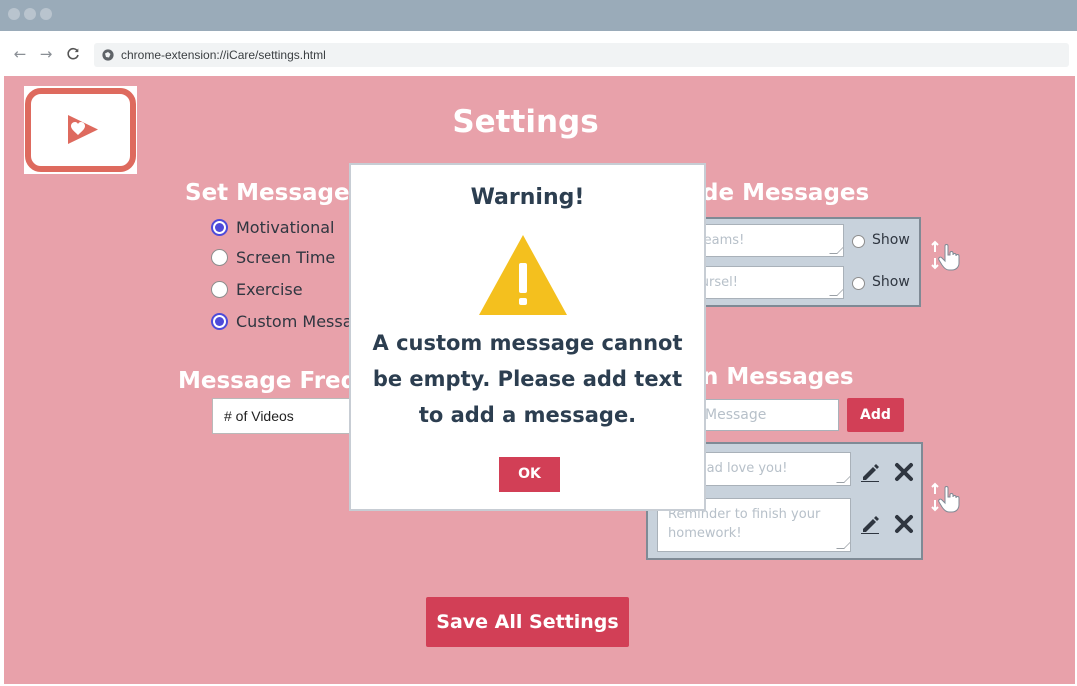  Describe the element at coordinates (294, 321) in the screenshot. I see `radio-label: Custom Messa` at that location.